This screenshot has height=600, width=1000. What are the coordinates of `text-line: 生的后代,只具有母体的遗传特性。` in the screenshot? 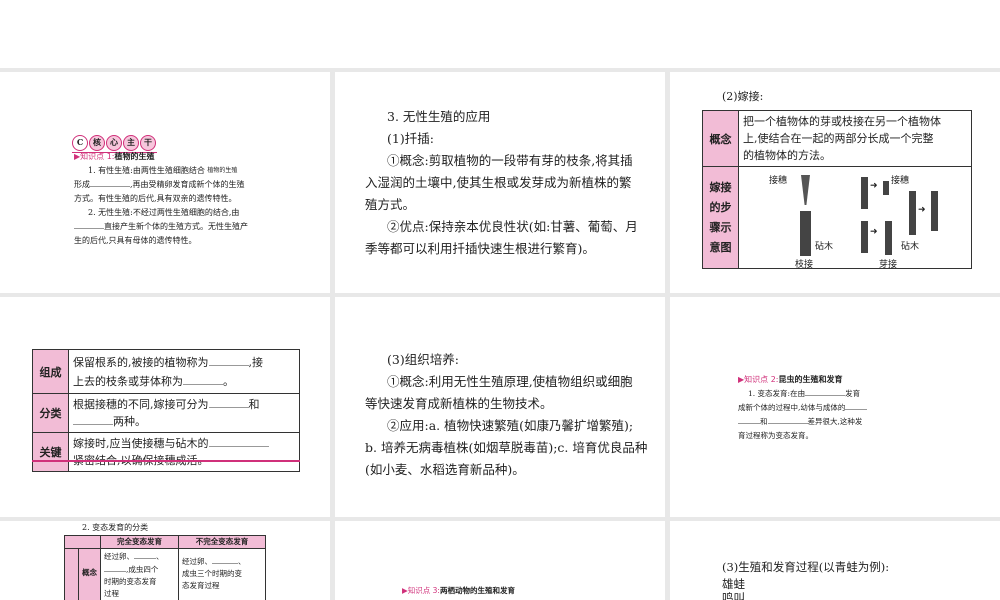 It's located at (135, 240).